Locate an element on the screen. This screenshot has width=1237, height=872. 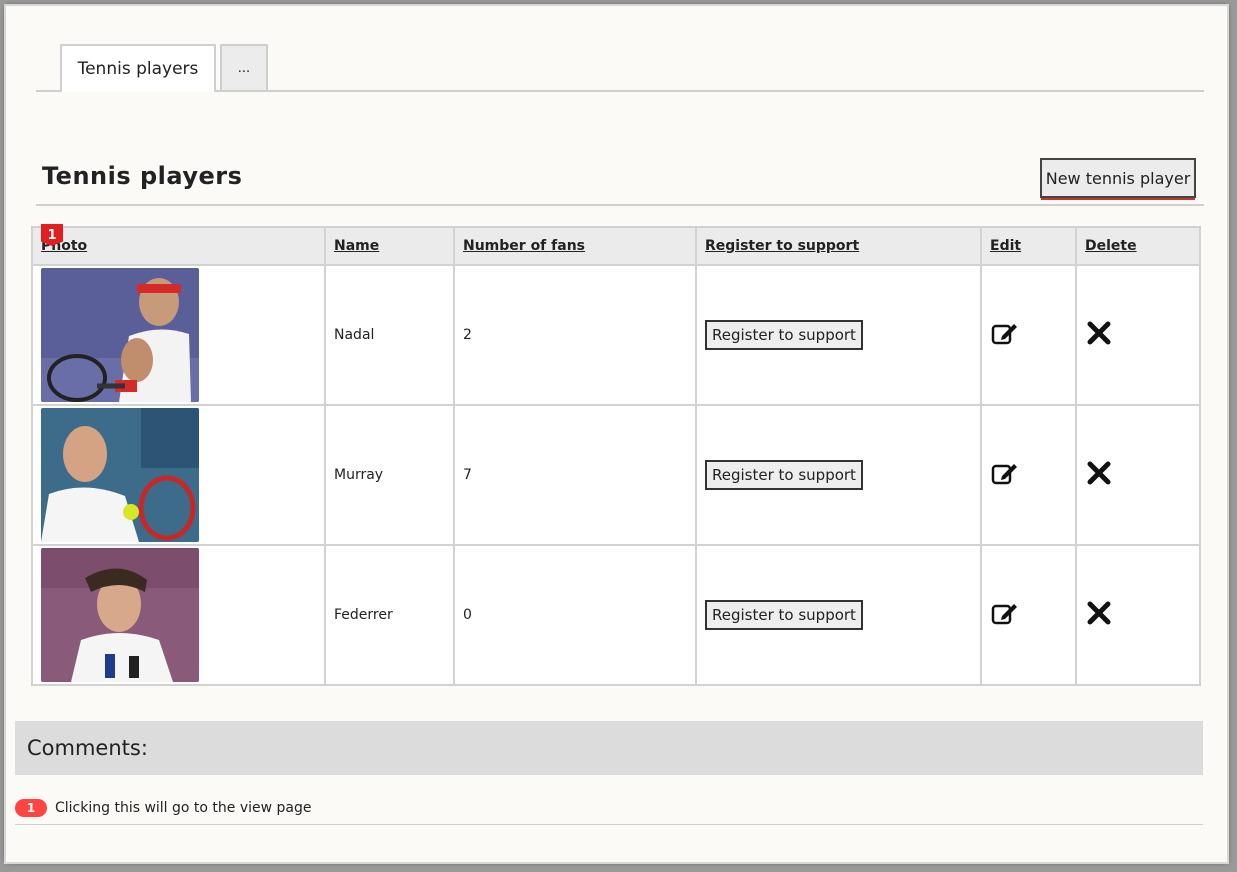
comments-heading: Comments: is located at coordinates (609, 748).